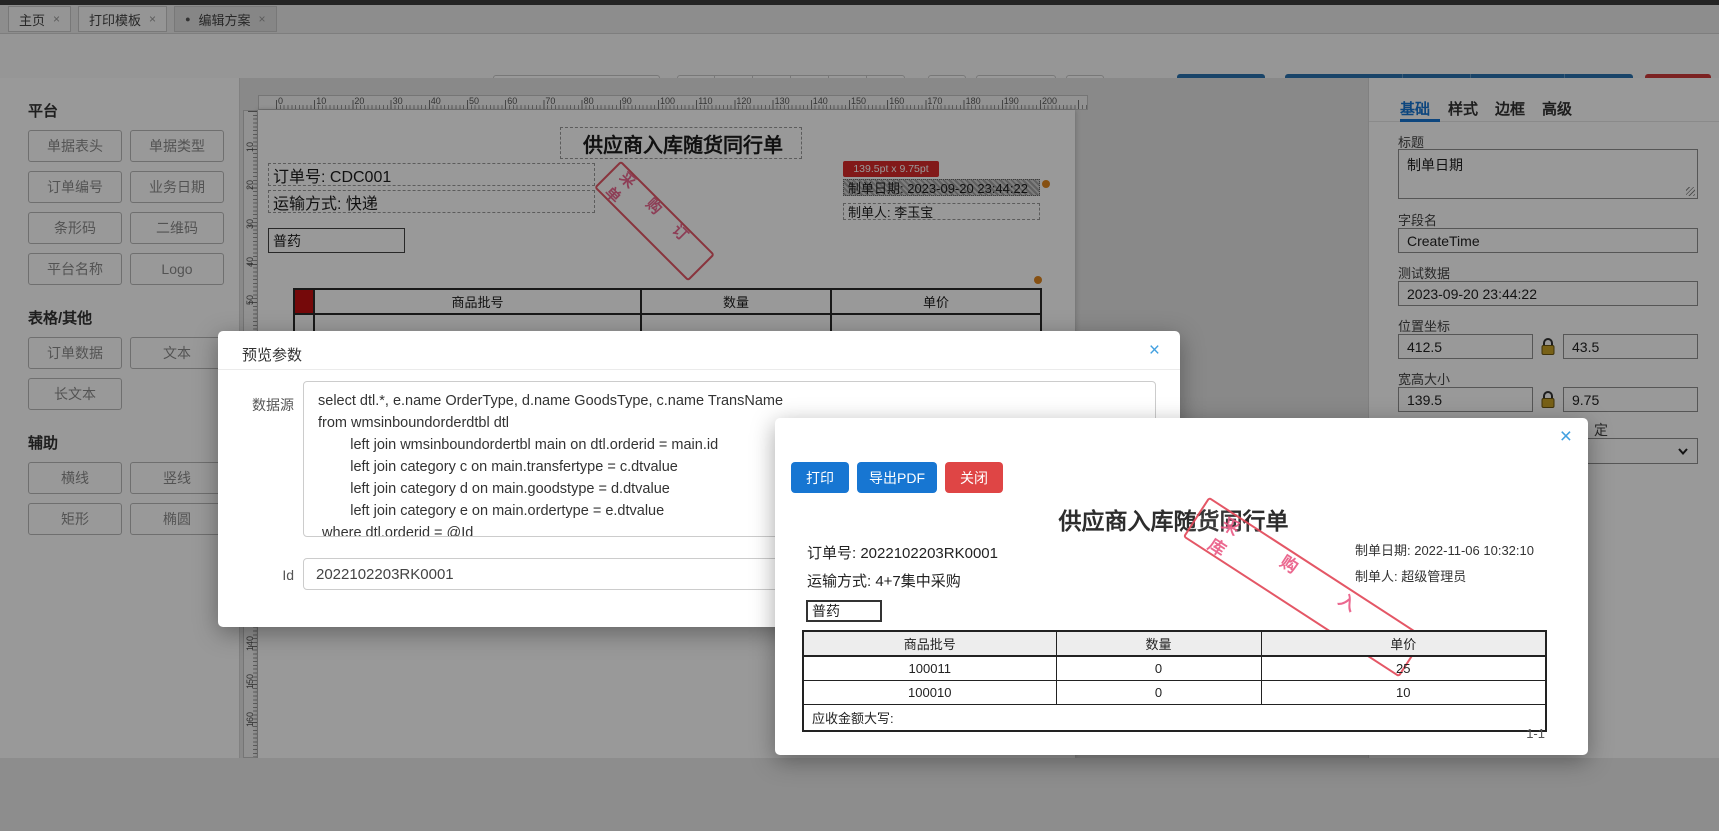 The image size is (1719, 831). Describe the element at coordinates (884, 581) in the screenshot. I see `preview-transport: 运输方式: 4+7集中采购` at that location.